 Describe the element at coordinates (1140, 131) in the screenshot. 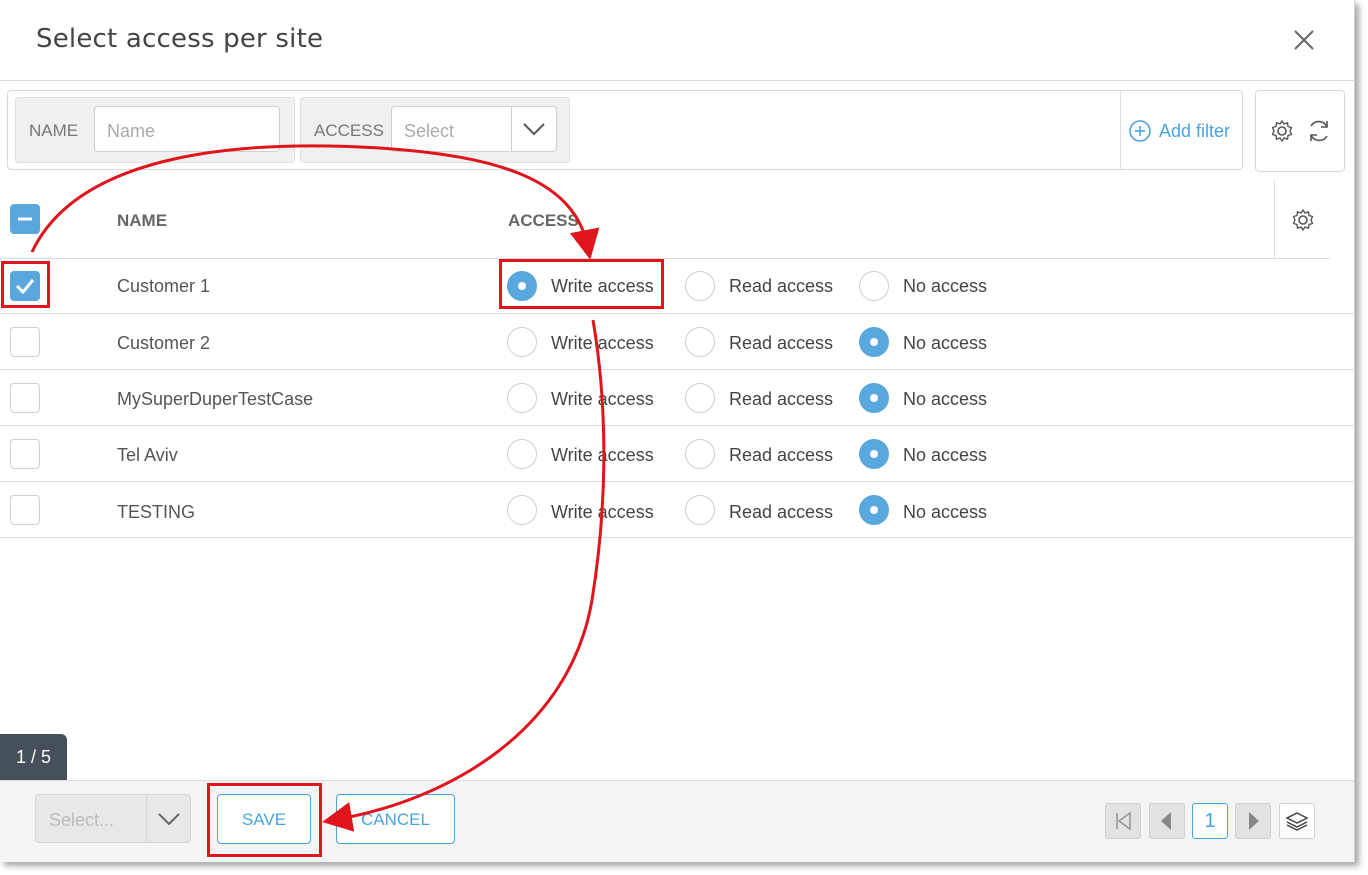

I see `plus-circle-icon` at that location.